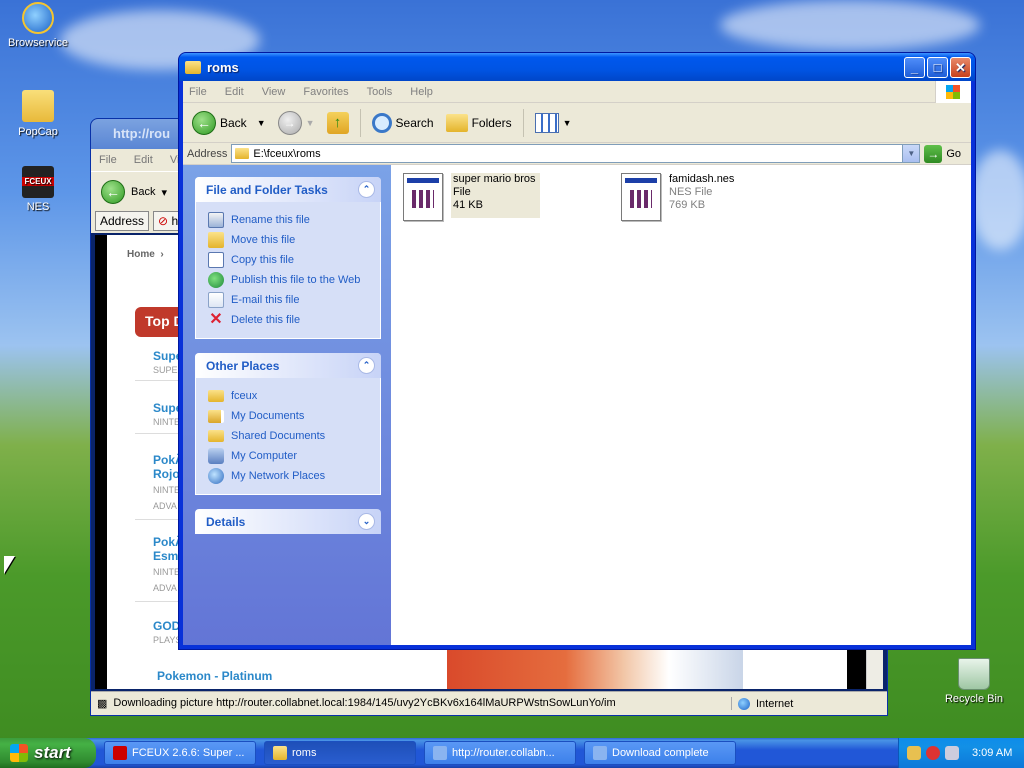 This screenshot has height=768, width=1024. What do you see at coordinates (914, 67) in the screenshot?
I see `minimize-button: _` at bounding box center [914, 67].